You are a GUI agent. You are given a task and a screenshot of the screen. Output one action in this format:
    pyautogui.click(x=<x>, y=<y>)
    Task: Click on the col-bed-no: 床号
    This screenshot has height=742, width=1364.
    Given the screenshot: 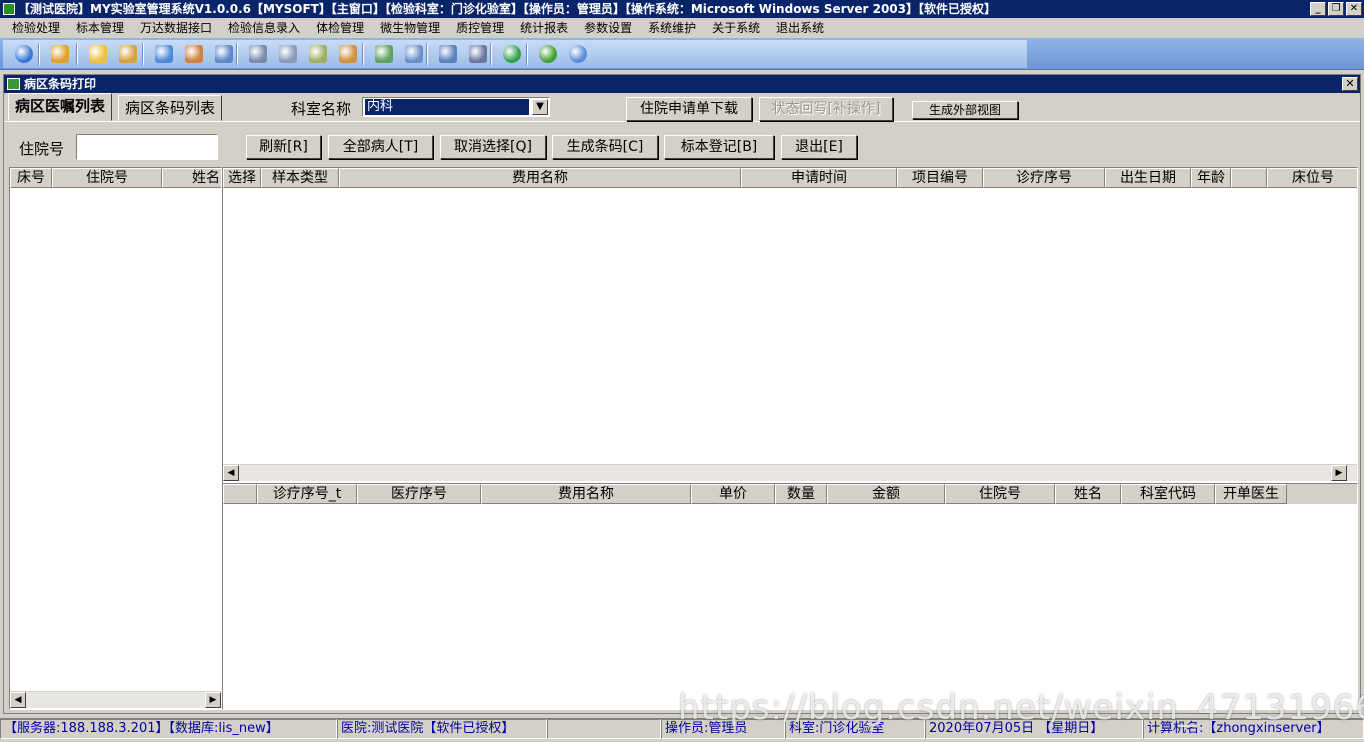 What is the action you would take?
    pyautogui.click(x=31, y=178)
    